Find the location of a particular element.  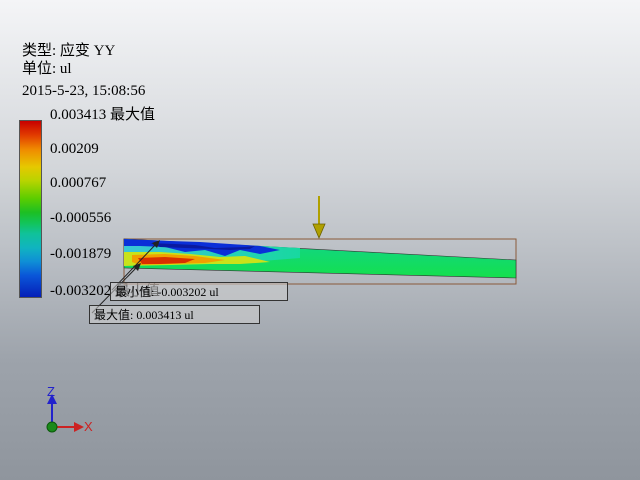

max-value-callout: 最大值: 0.003413 ul is located at coordinates (174, 314).